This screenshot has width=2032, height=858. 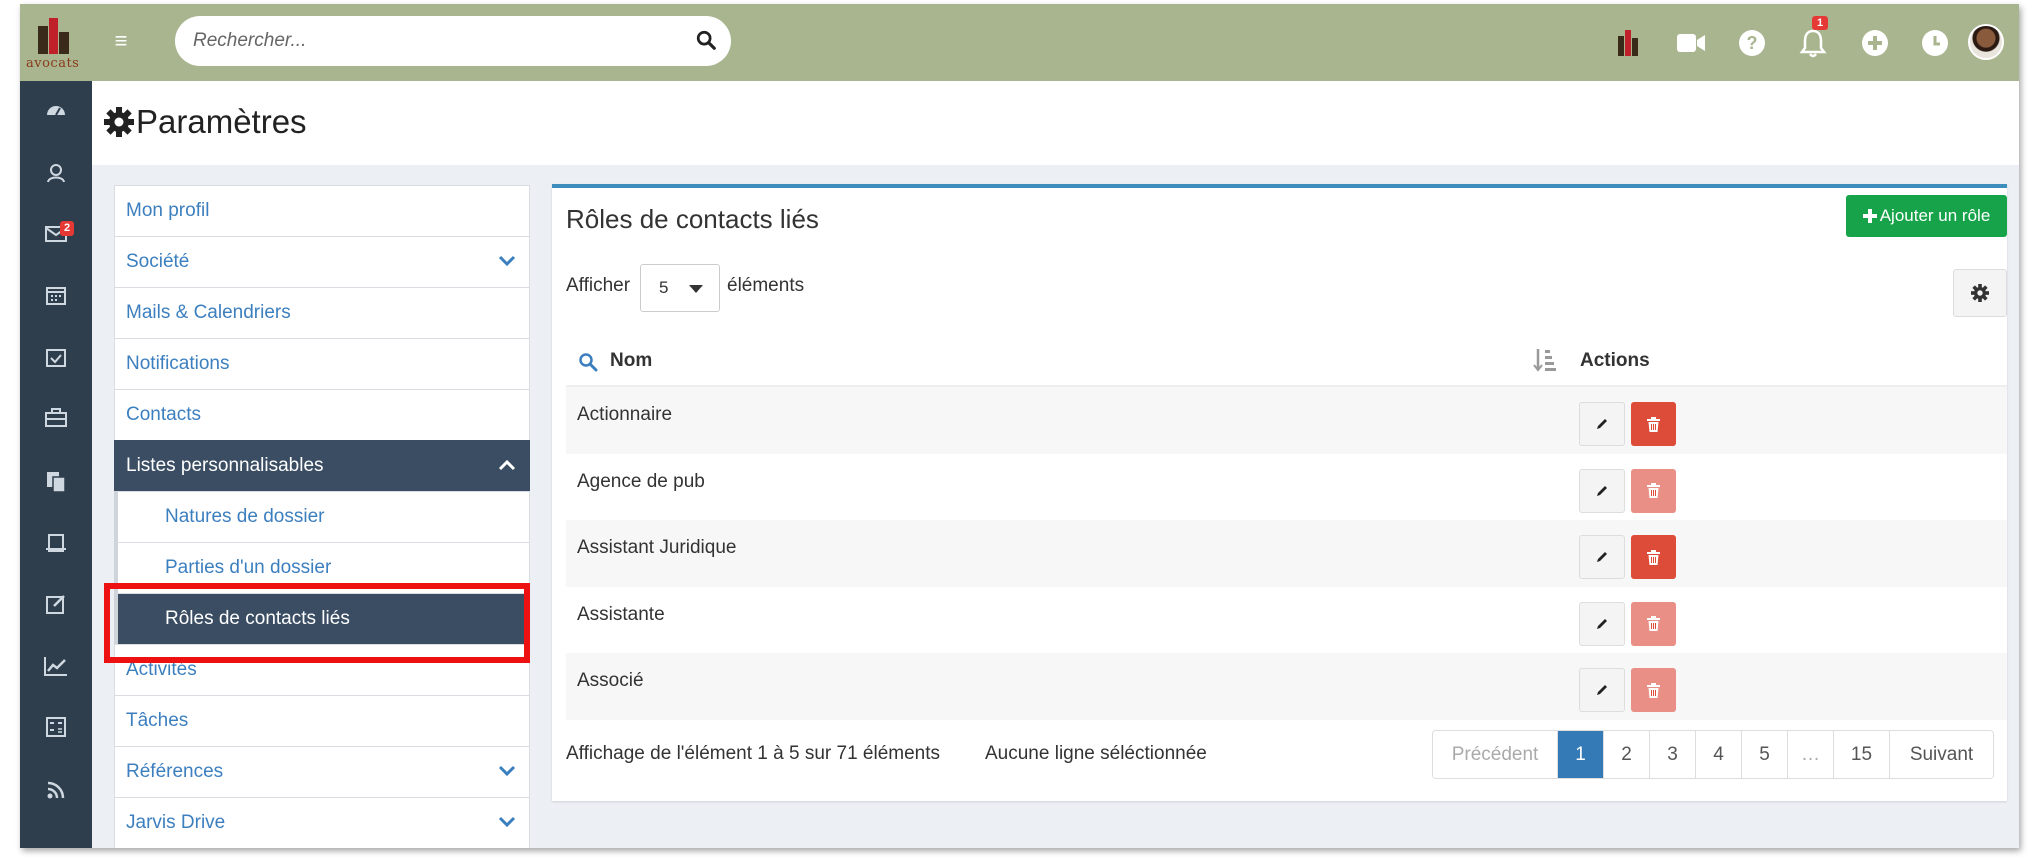 What do you see at coordinates (221, 121) in the screenshot?
I see `page-title: Paramètres` at bounding box center [221, 121].